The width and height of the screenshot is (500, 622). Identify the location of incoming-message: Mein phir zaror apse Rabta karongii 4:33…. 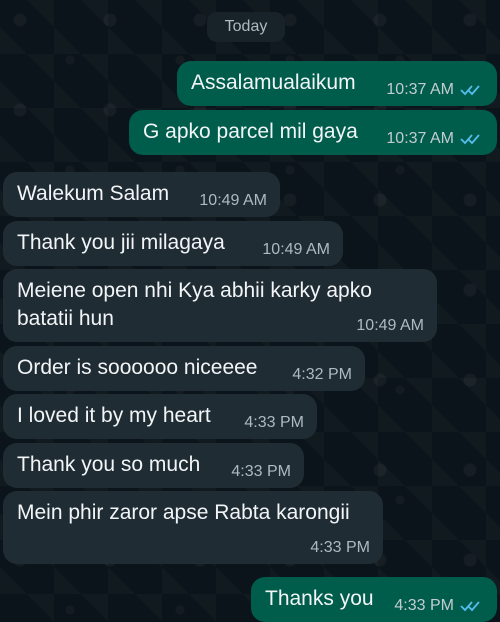
(193, 527).